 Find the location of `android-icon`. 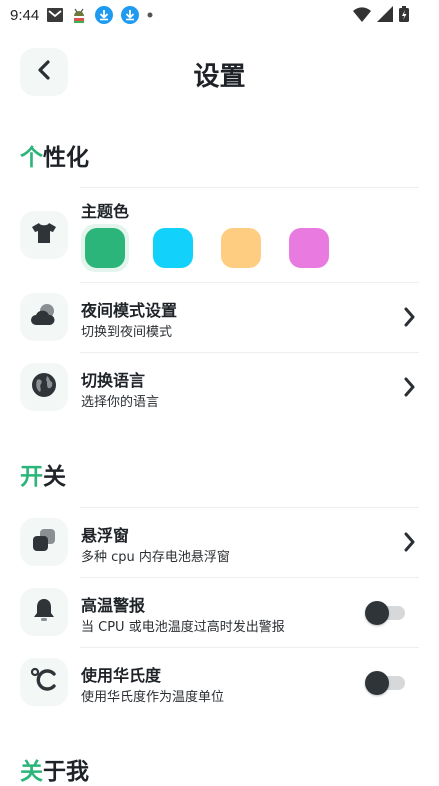

android-icon is located at coordinates (79, 15).